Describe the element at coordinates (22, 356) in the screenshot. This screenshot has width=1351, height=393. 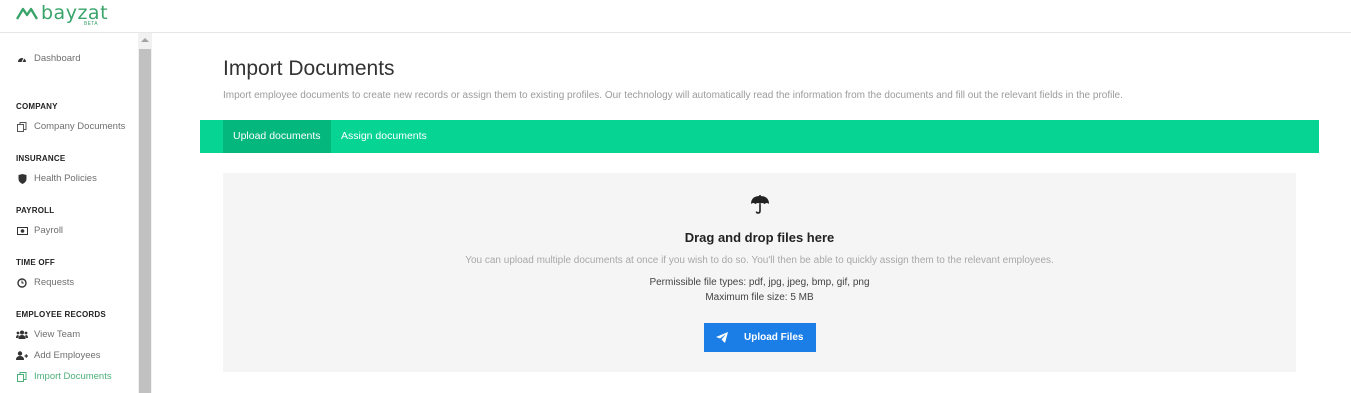
I see `add-user-icon` at that location.